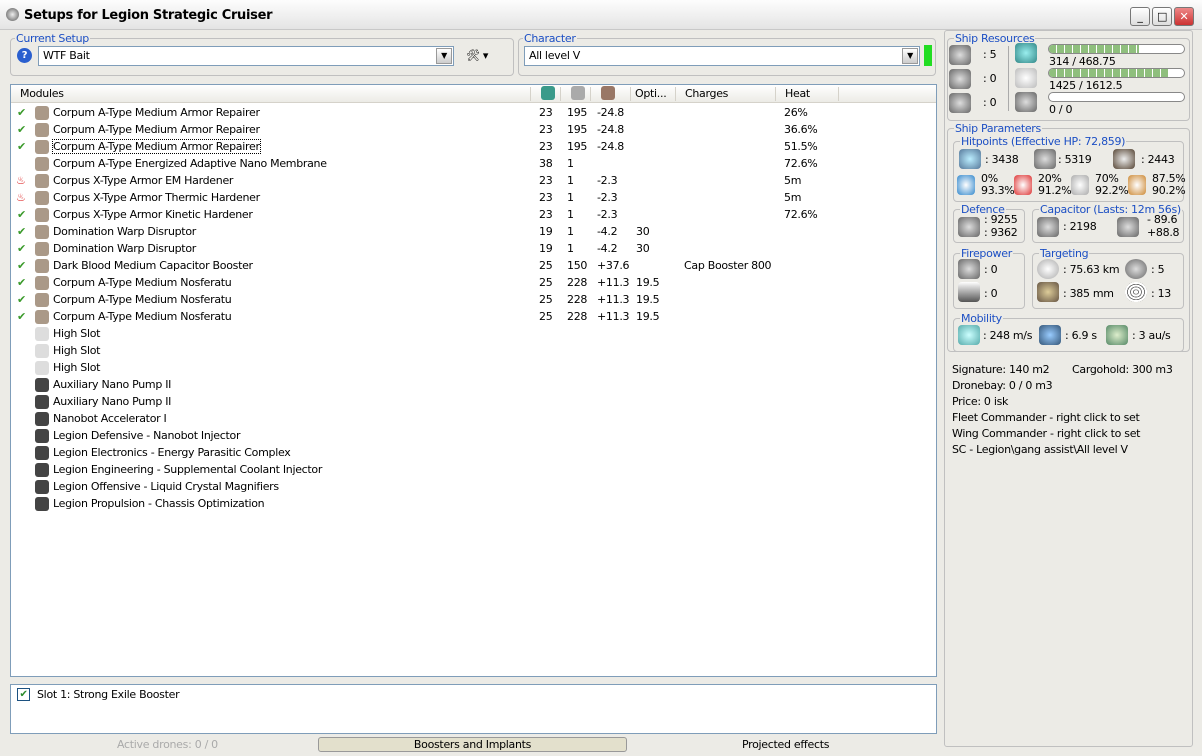 The width and height of the screenshot is (1202, 756). Describe the element at coordinates (643, 231) in the screenshot. I see `module-opt: 30` at that location.